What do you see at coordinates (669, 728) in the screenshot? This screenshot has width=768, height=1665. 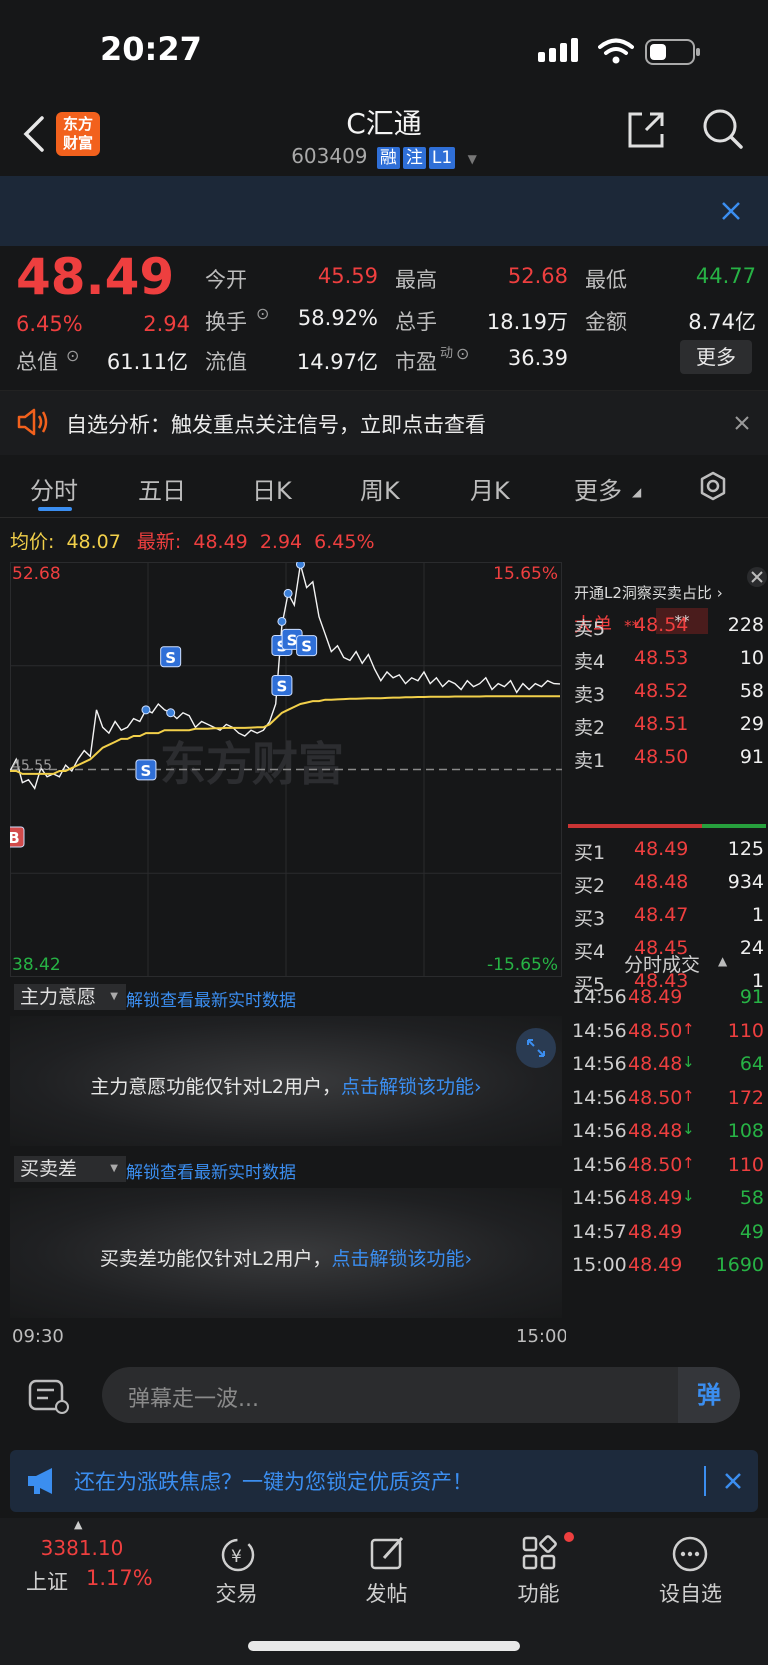 I see `ask-row: 卖2 48.51 29` at bounding box center [669, 728].